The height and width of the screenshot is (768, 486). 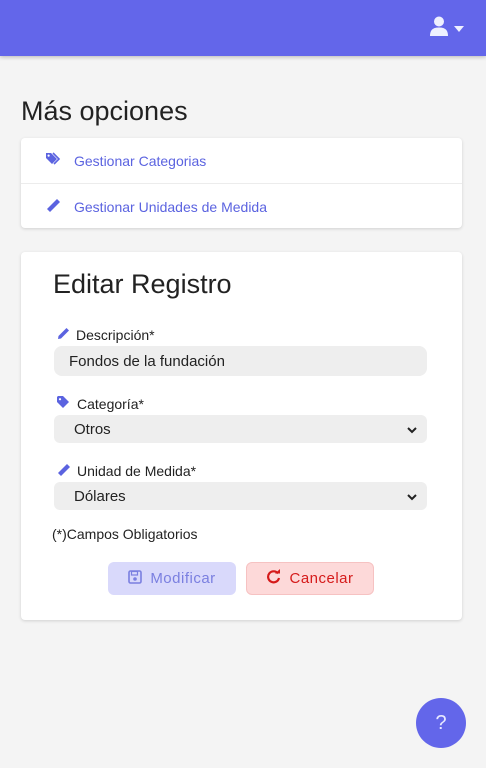 I want to click on description-label-text: Descripción*, so click(x=115, y=335).